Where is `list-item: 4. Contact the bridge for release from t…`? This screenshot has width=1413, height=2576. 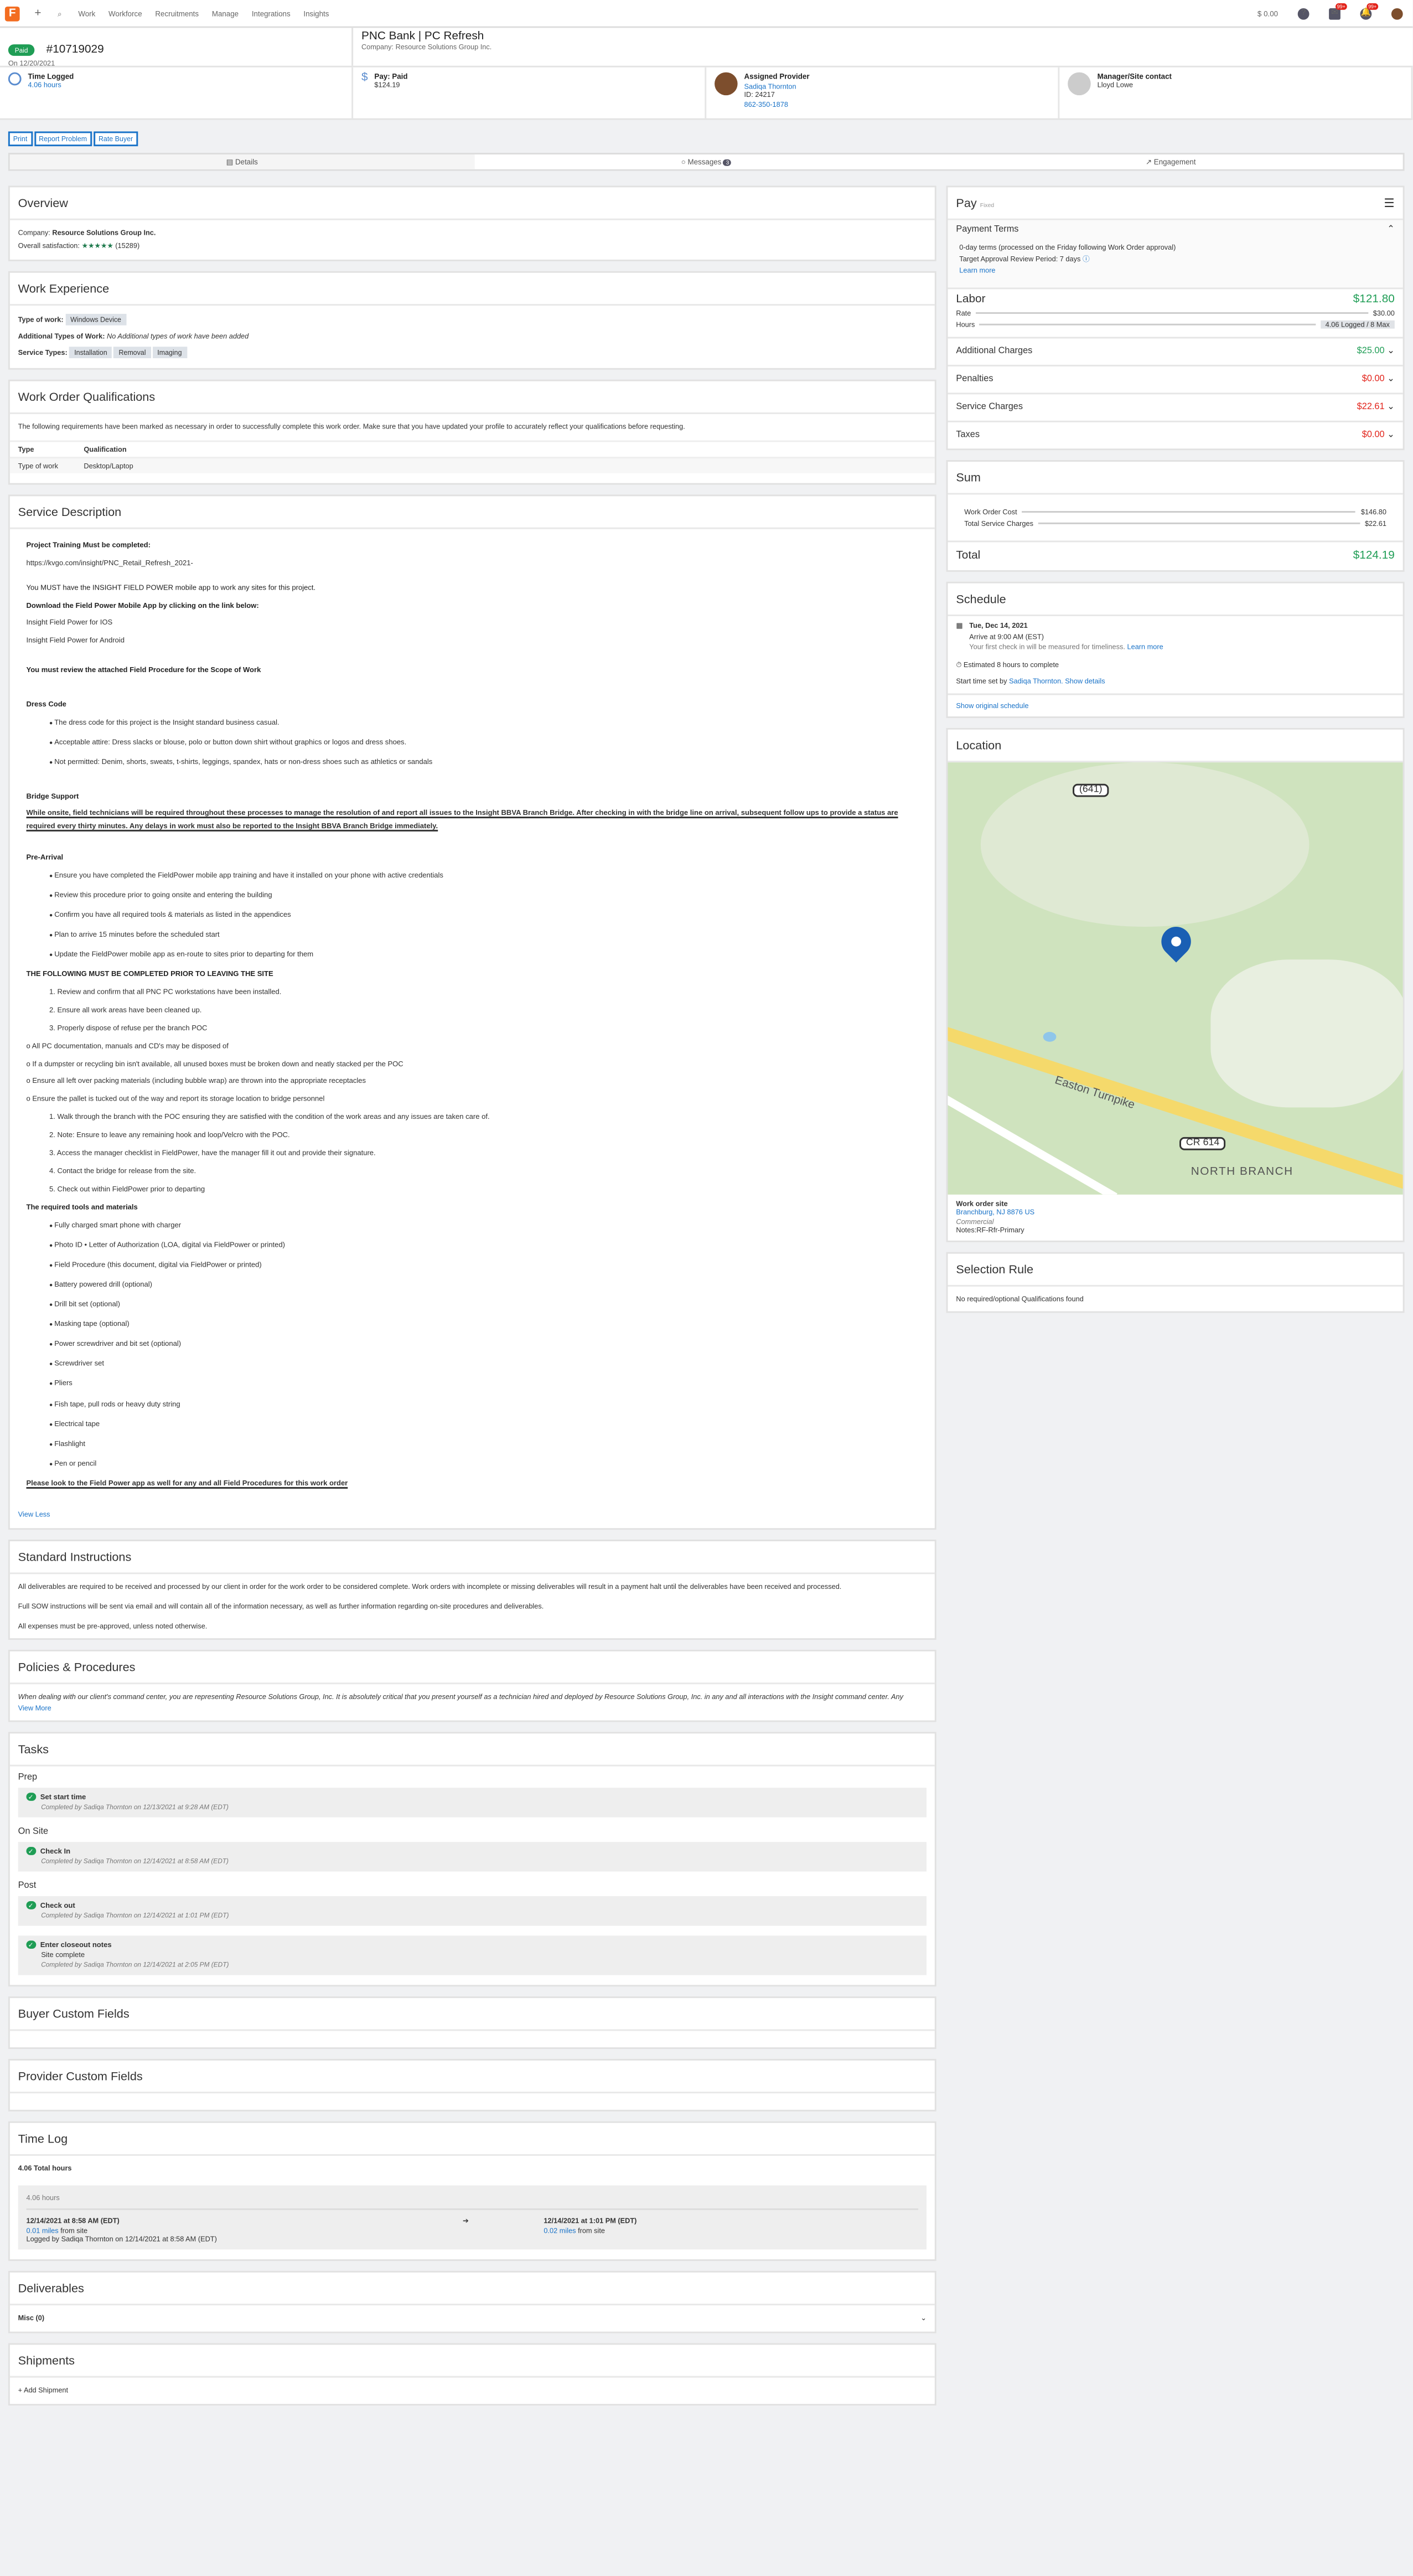
list-item: 4. Contact the bridge for release from t… is located at coordinates (122, 1170).